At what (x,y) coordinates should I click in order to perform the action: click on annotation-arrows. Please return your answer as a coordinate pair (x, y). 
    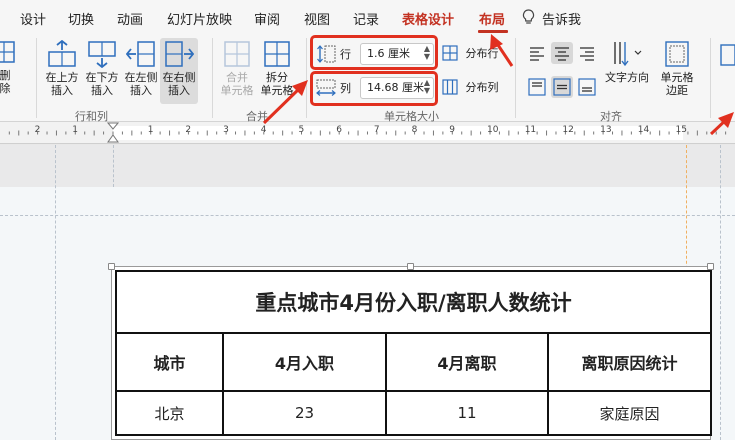
    Looking at the image, I should click on (498, 85).